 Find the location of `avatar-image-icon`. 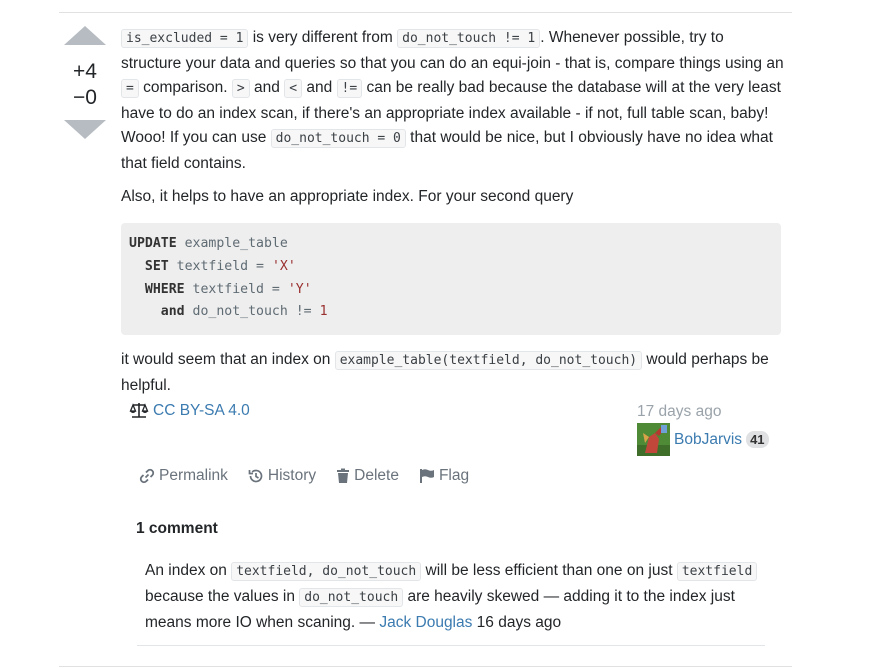

avatar-image-icon is located at coordinates (653, 439).